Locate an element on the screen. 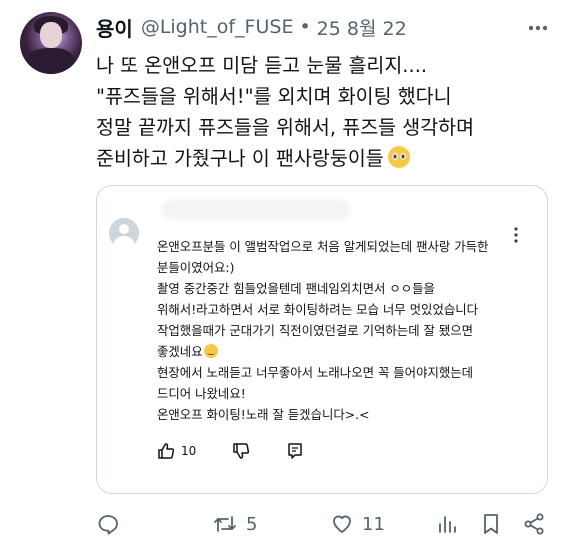  heart-icon is located at coordinates (342, 524).